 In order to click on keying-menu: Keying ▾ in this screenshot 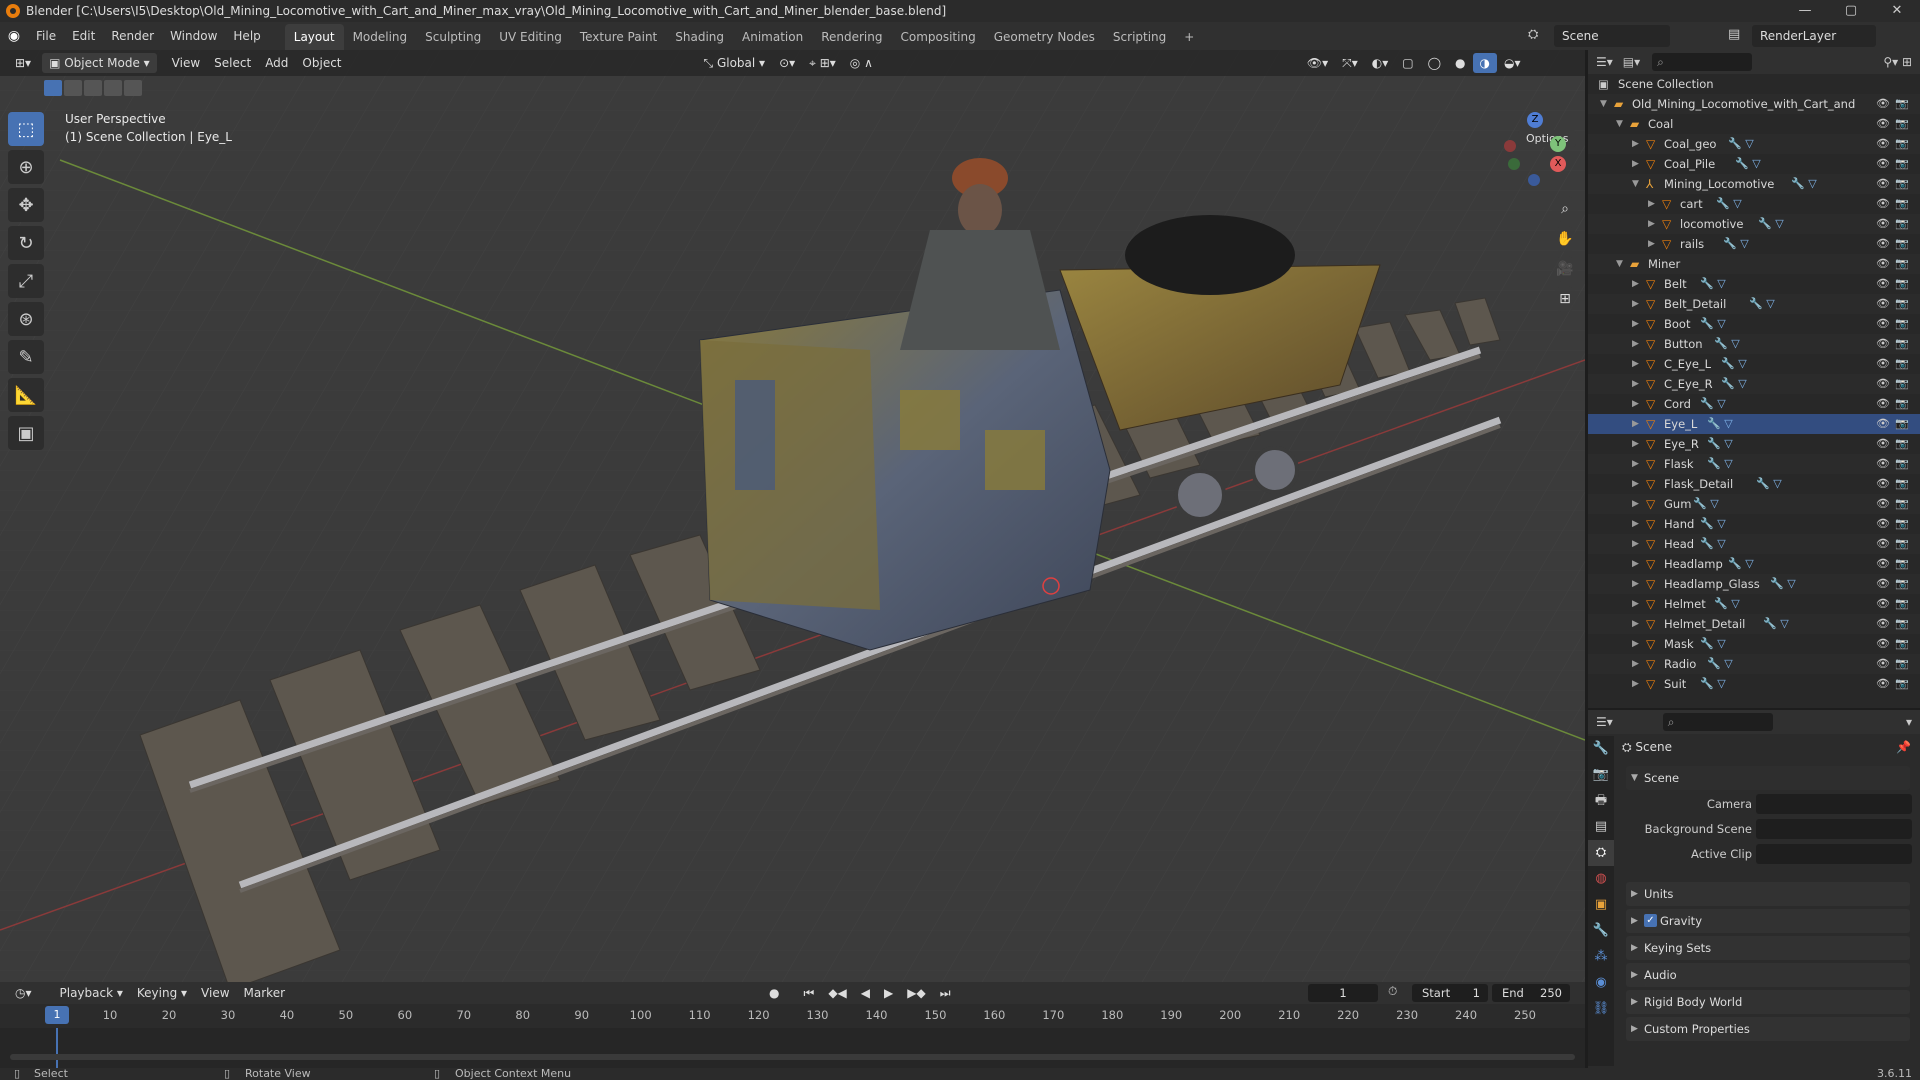, I will do `click(162, 993)`.